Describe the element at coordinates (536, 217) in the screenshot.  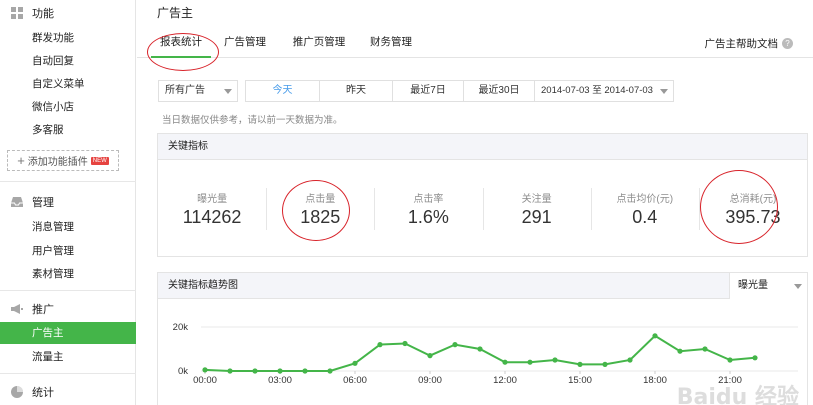
I see `kpi-value: 291` at that location.